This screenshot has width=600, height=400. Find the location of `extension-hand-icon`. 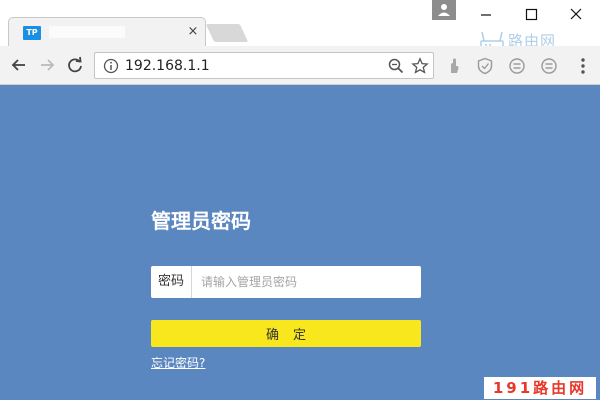

extension-hand-icon is located at coordinates (453, 66).